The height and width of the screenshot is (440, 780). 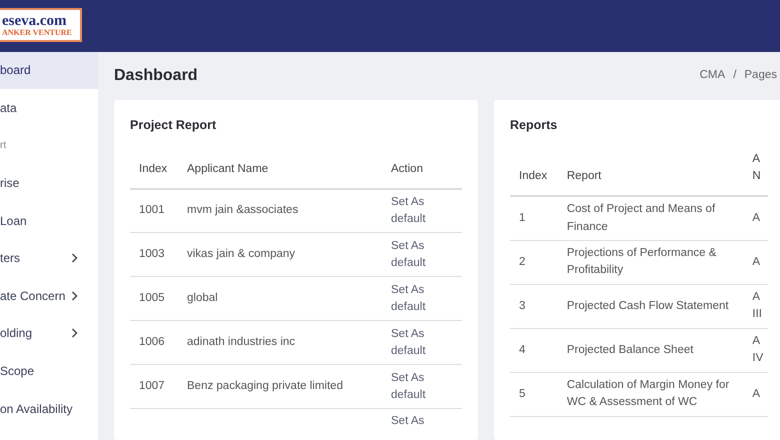 What do you see at coordinates (241, 254) in the screenshot?
I see `table-cell: vikas jain & company` at bounding box center [241, 254].